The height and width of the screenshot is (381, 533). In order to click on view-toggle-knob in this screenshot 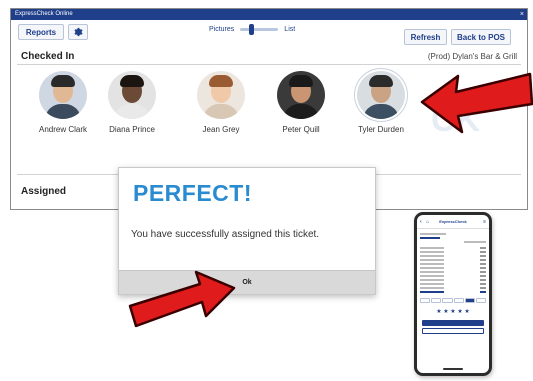, I will do `click(252, 29)`.